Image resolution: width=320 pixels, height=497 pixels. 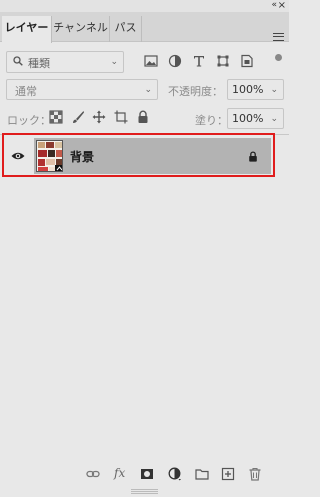 What do you see at coordinates (26, 91) in the screenshot?
I see `blend-mode-value: 通常` at bounding box center [26, 91].